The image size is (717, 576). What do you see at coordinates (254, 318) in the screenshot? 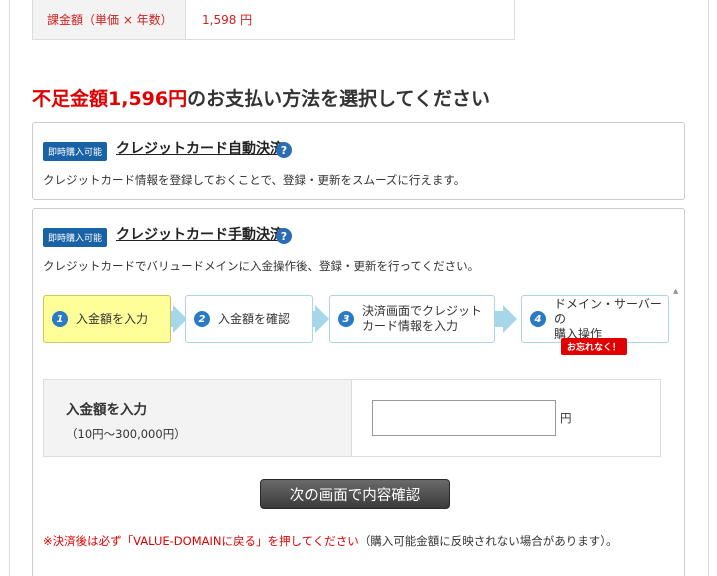
I see `step-label: 入金額を確認` at bounding box center [254, 318].